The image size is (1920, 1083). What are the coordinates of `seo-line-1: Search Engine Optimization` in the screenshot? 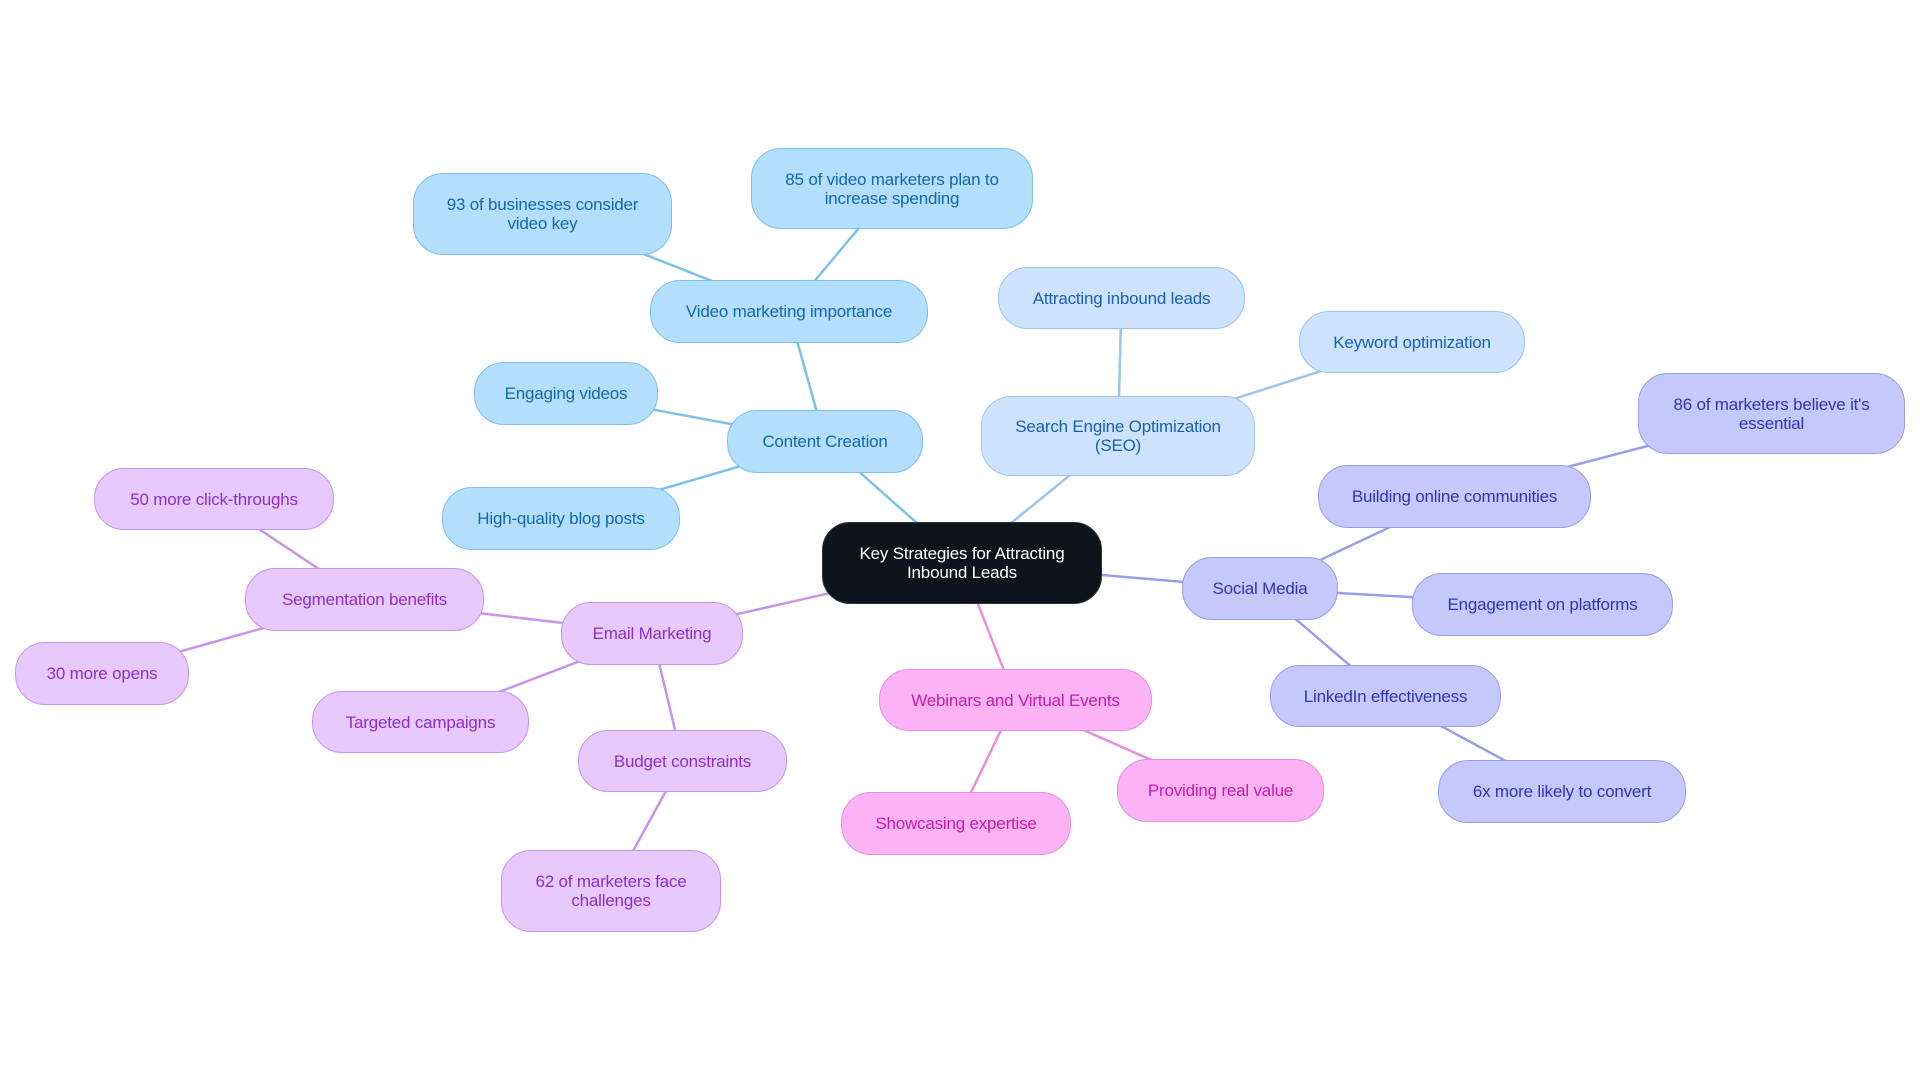 It's located at (1118, 426).